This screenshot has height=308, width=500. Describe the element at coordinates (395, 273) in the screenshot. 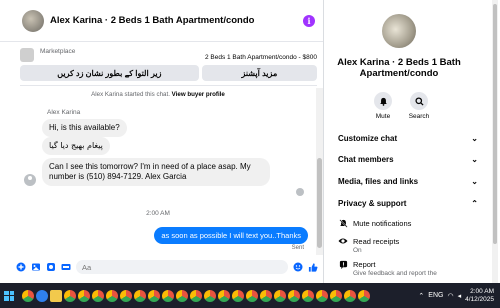

I see `option-description: Give feedback and report the` at that location.